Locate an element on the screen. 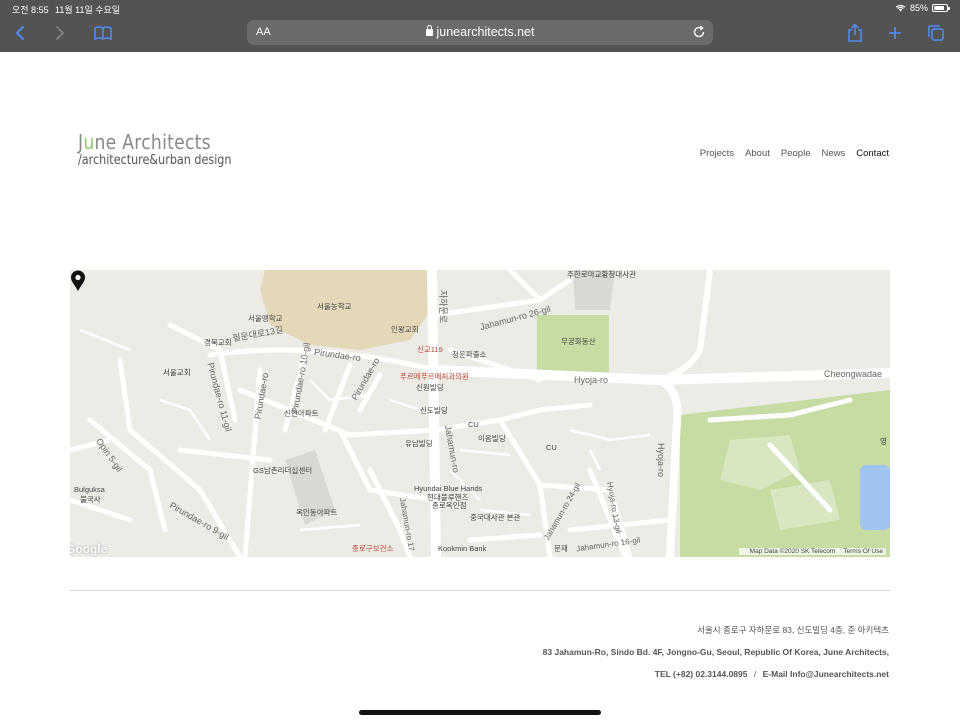 This screenshot has height=720, width=960. map-label: 청운파출소 is located at coordinates (469, 354).